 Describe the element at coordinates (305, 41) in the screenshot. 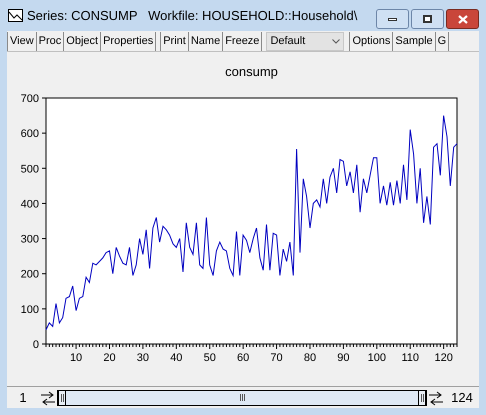

I see `view-dropdown: Default` at that location.